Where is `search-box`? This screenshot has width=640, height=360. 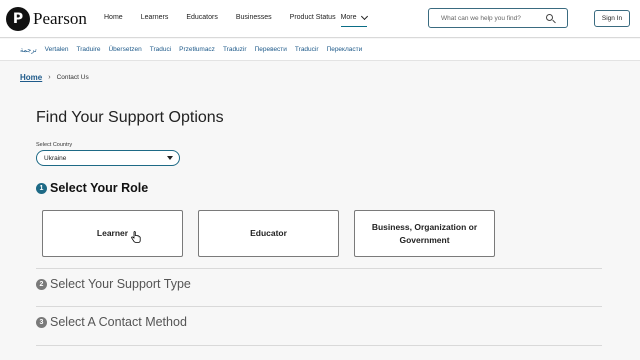
search-box is located at coordinates (498, 18).